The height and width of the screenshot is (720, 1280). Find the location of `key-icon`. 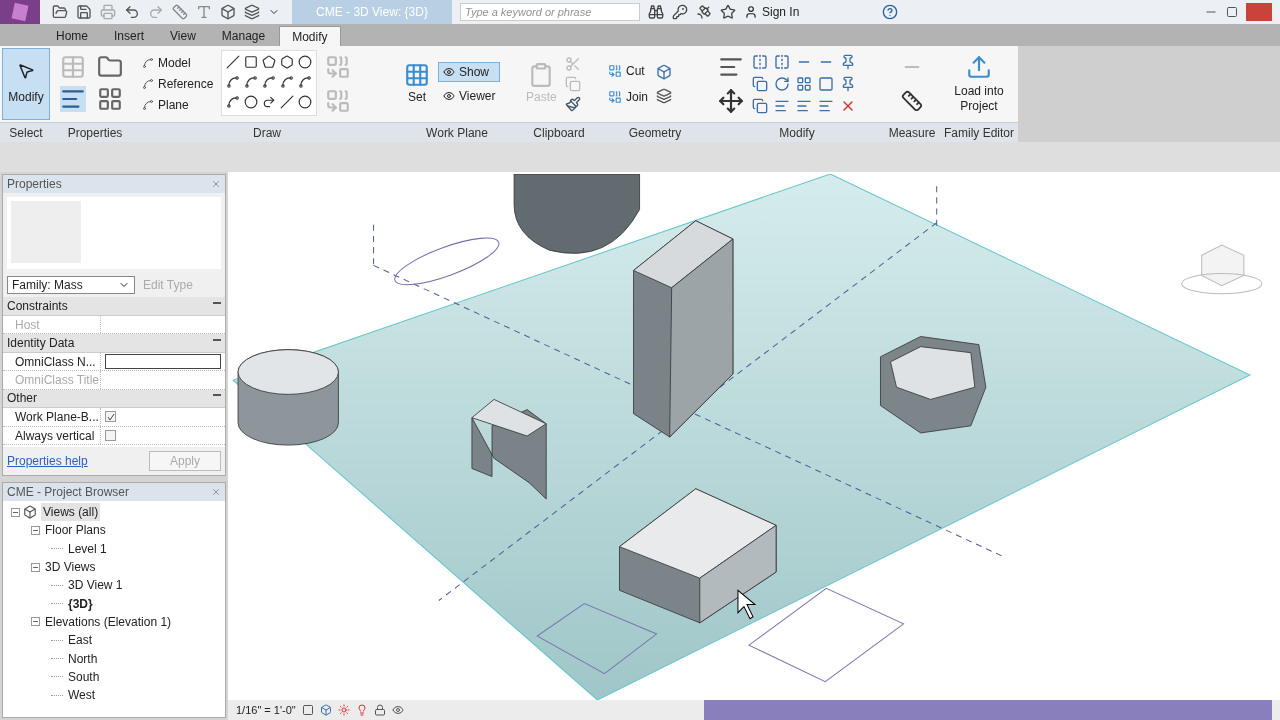

key-icon is located at coordinates (680, 12).